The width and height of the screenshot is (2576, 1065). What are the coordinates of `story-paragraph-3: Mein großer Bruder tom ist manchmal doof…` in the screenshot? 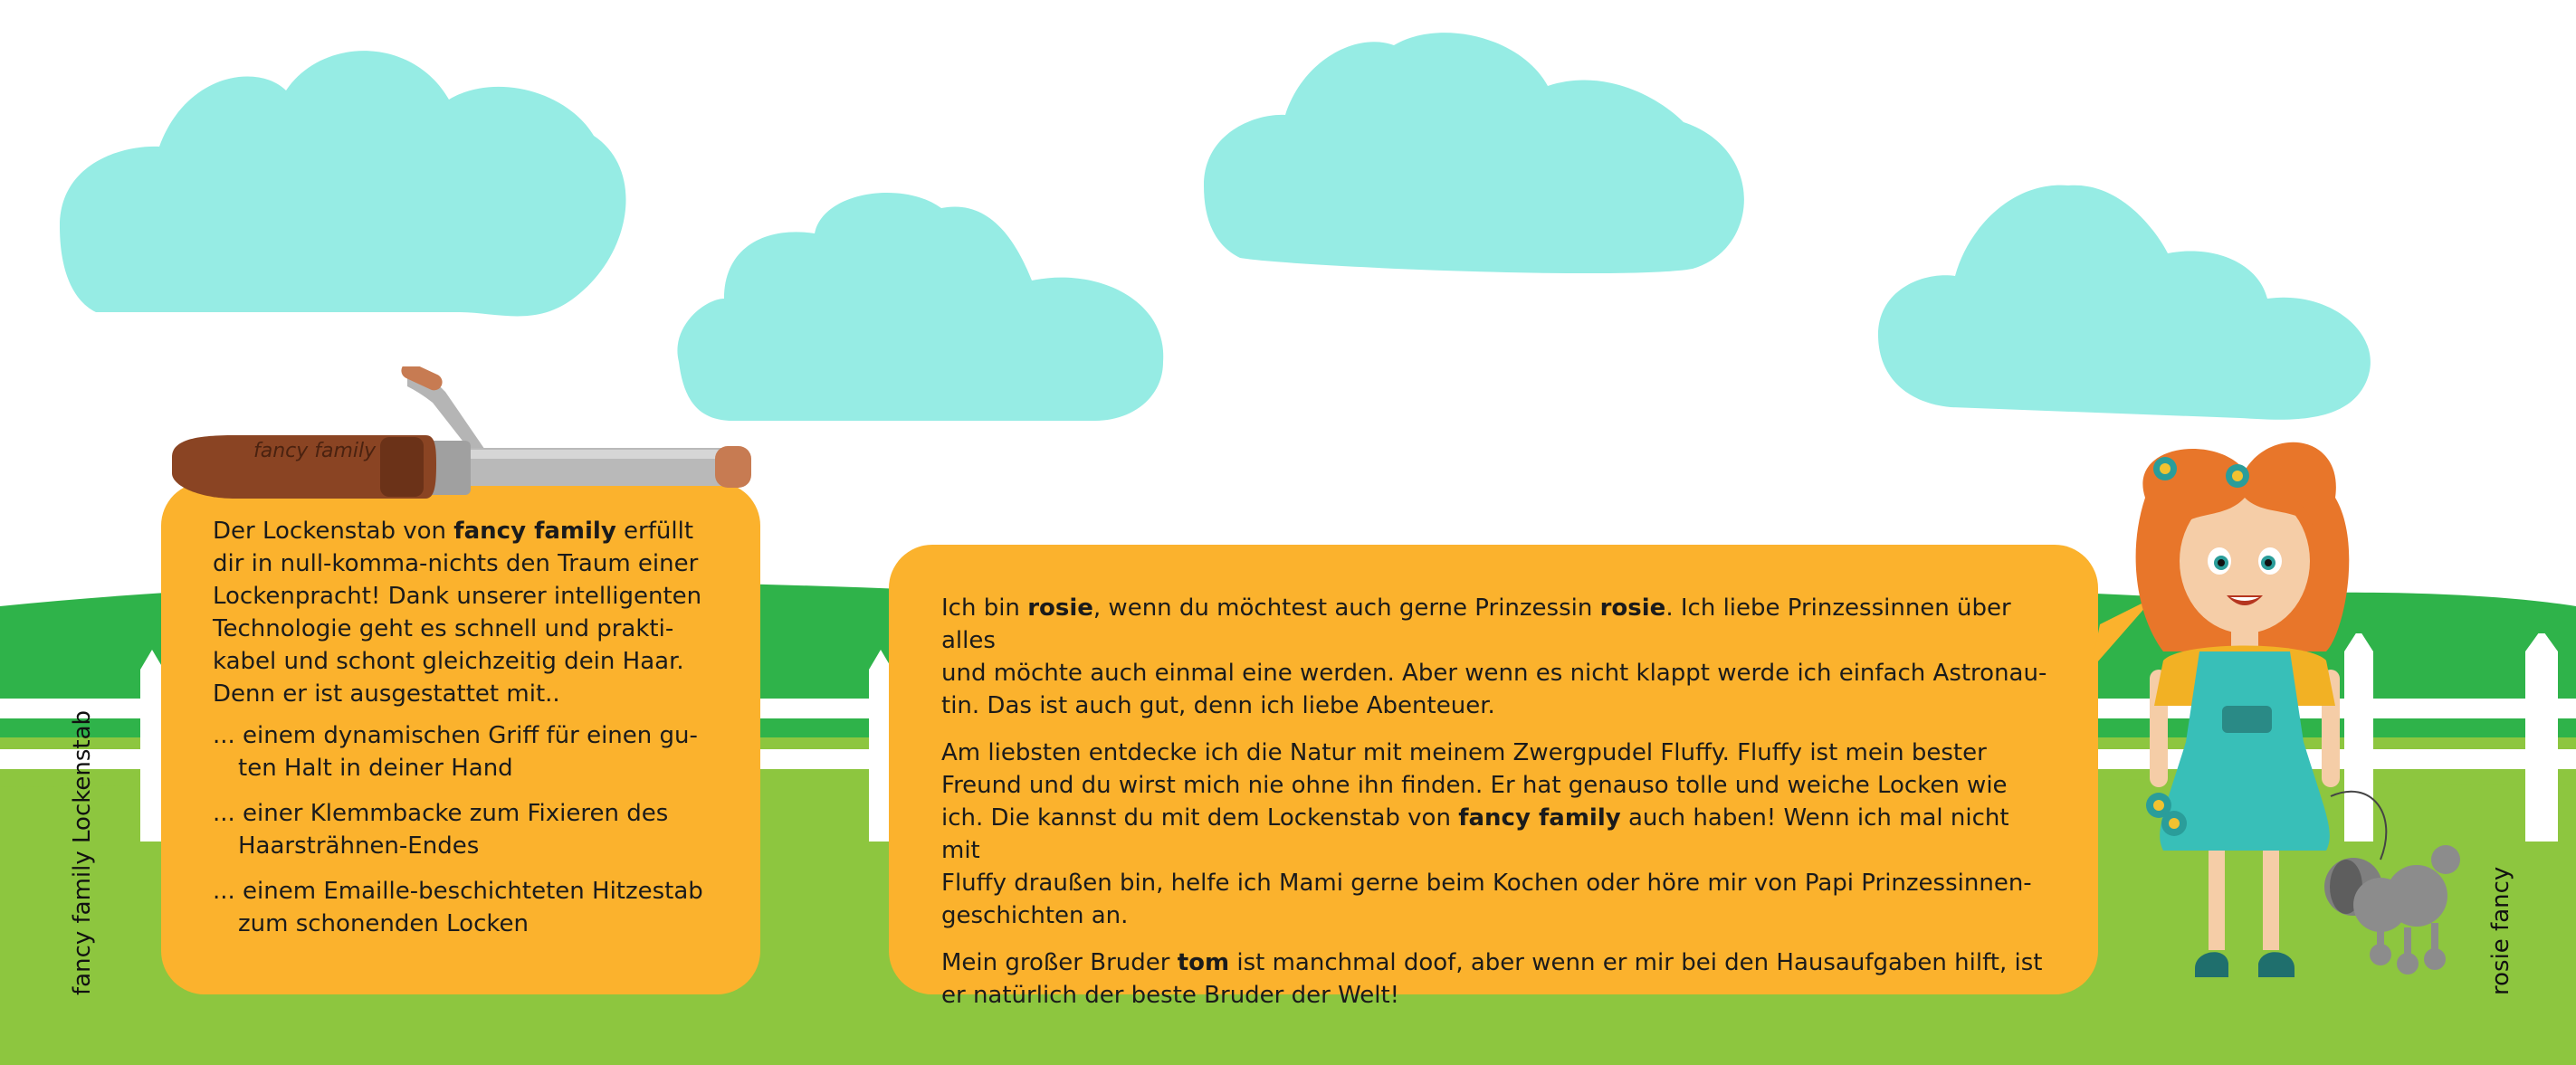 It's located at (1492, 979).